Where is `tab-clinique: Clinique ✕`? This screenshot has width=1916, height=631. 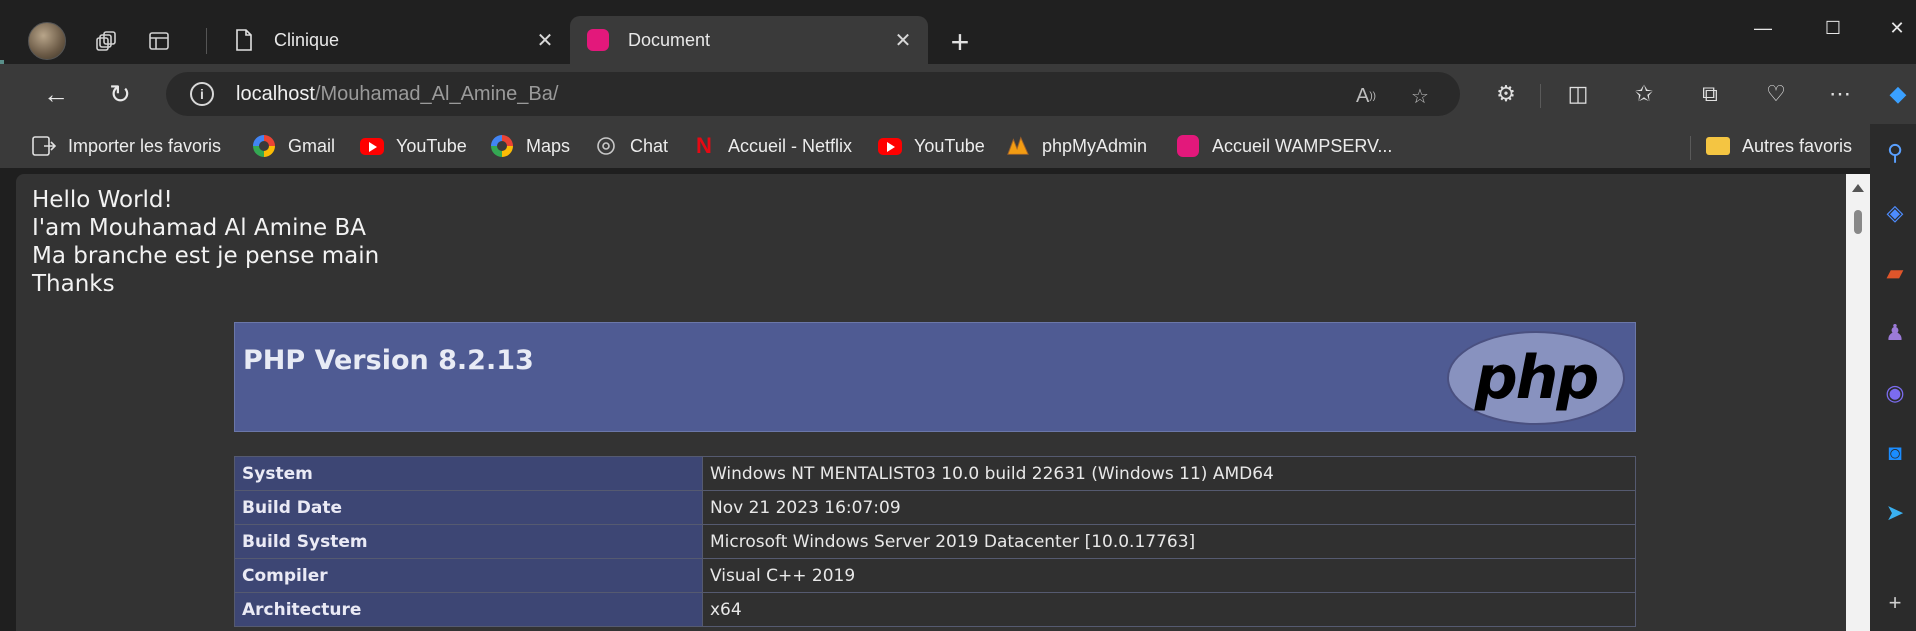 tab-clinique: Clinique ✕ is located at coordinates (393, 40).